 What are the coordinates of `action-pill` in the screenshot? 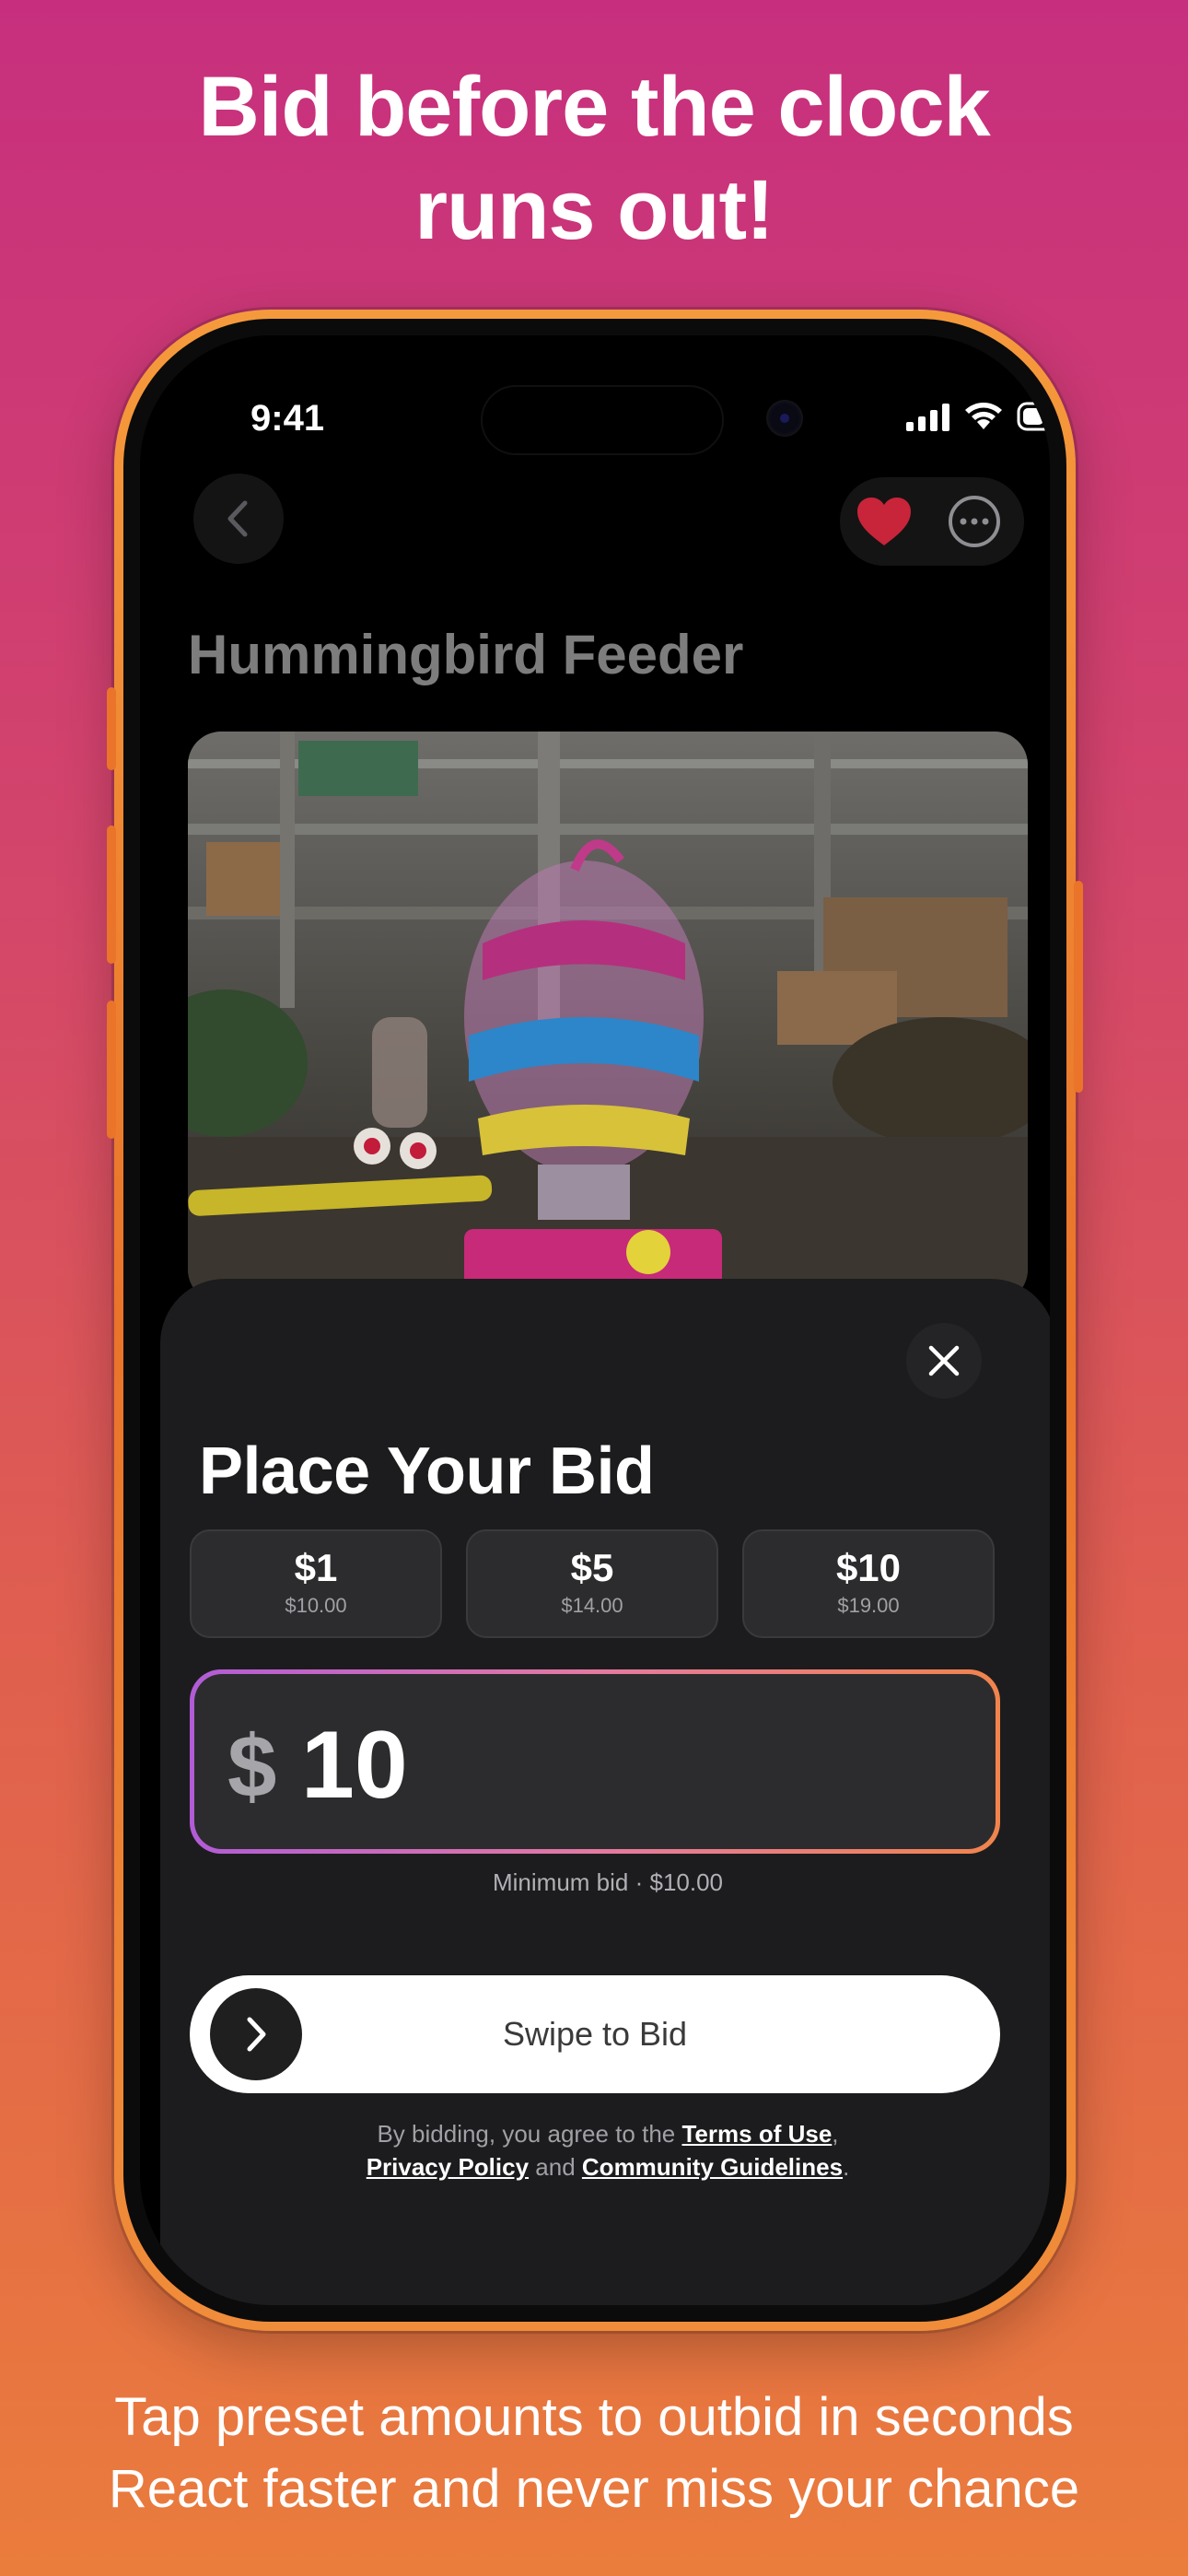 It's located at (932, 521).